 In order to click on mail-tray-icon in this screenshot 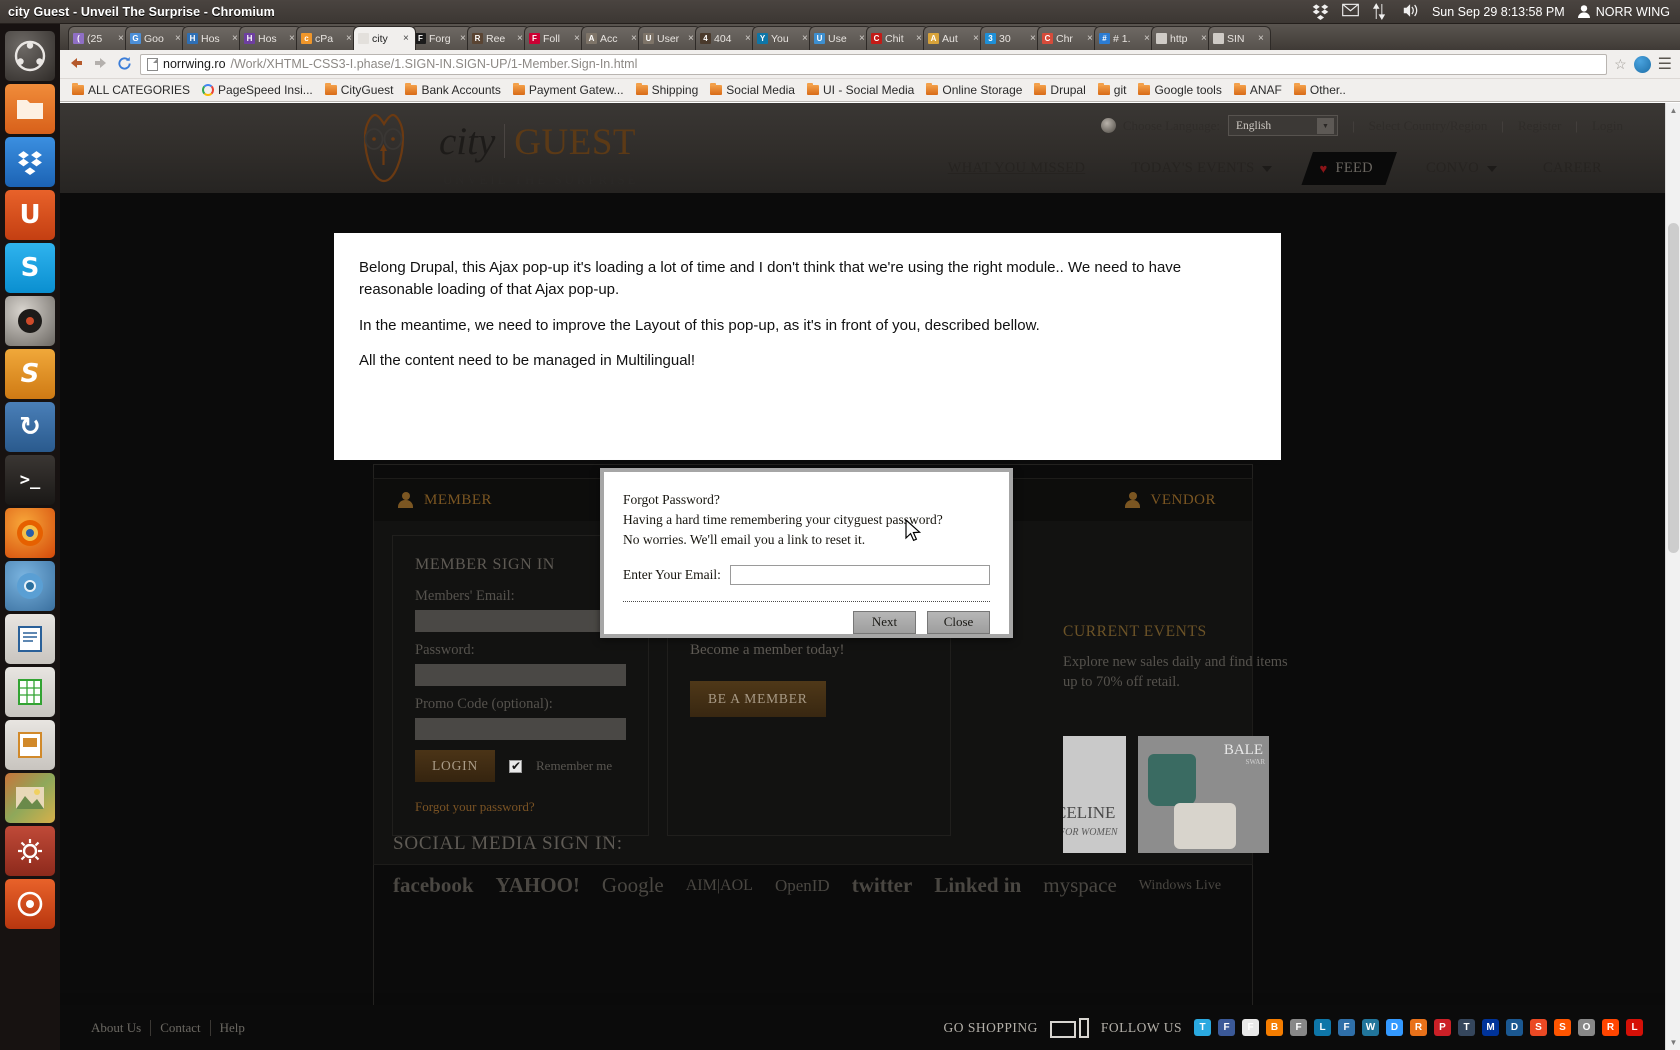, I will do `click(1350, 11)`.